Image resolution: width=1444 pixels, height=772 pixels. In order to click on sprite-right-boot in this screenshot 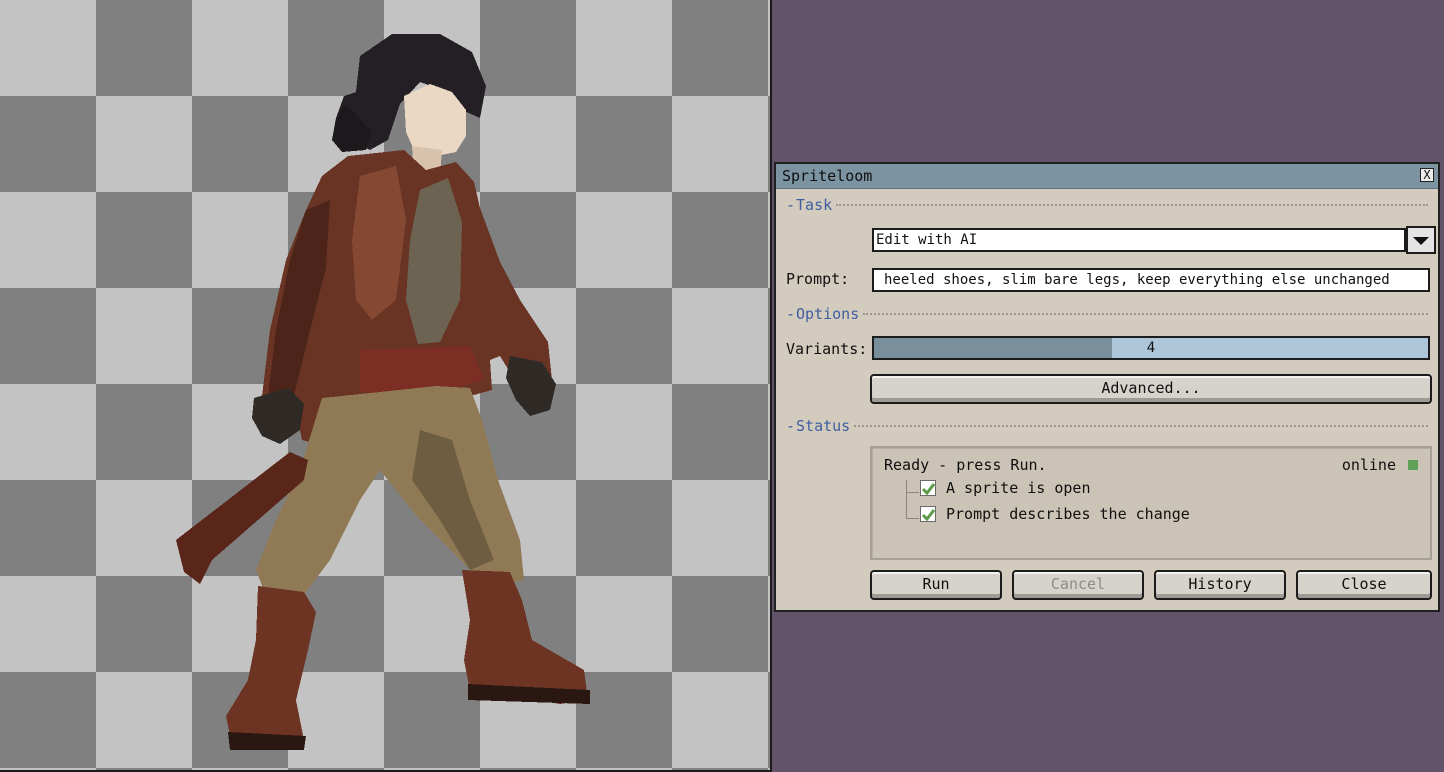, I will do `click(525, 637)`.